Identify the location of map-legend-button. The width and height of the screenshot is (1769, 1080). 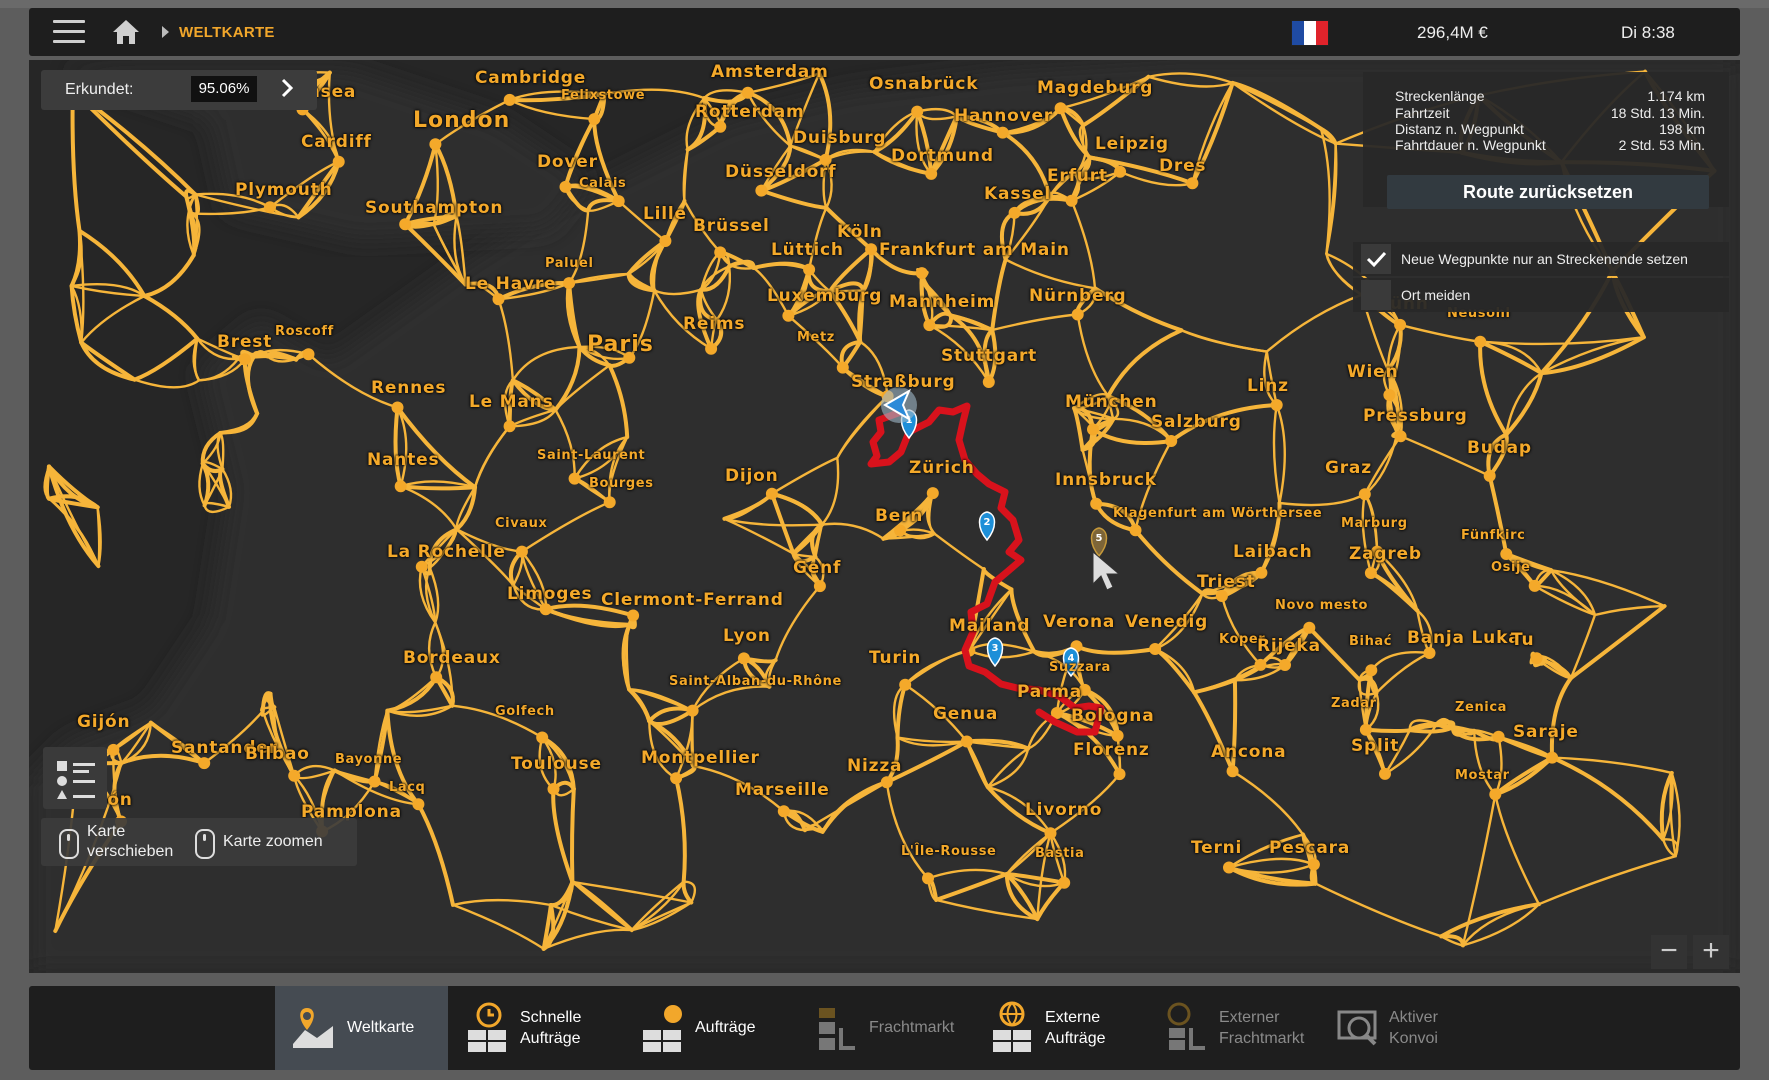
(75, 778).